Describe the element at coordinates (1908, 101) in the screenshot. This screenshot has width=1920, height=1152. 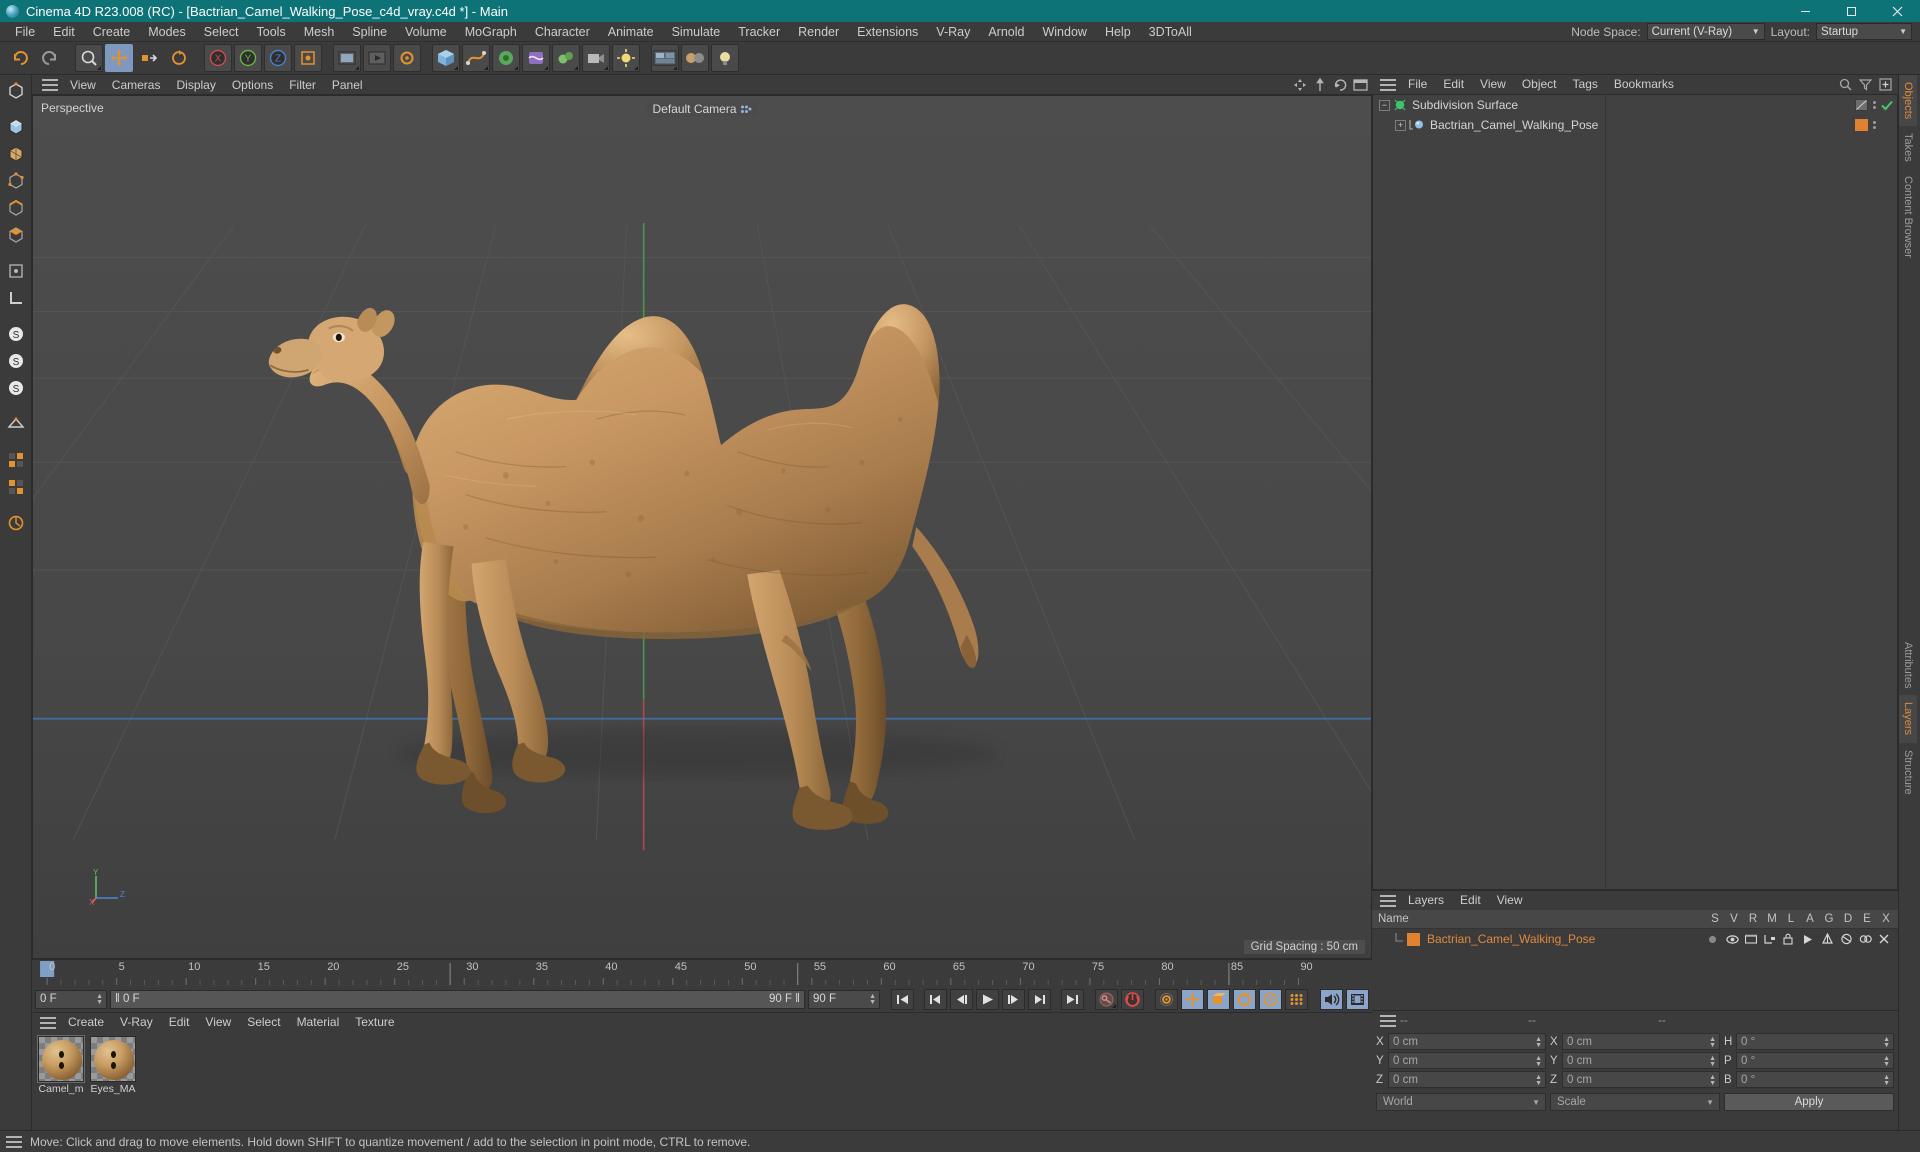
I see `tab-objects: Objects` at that location.